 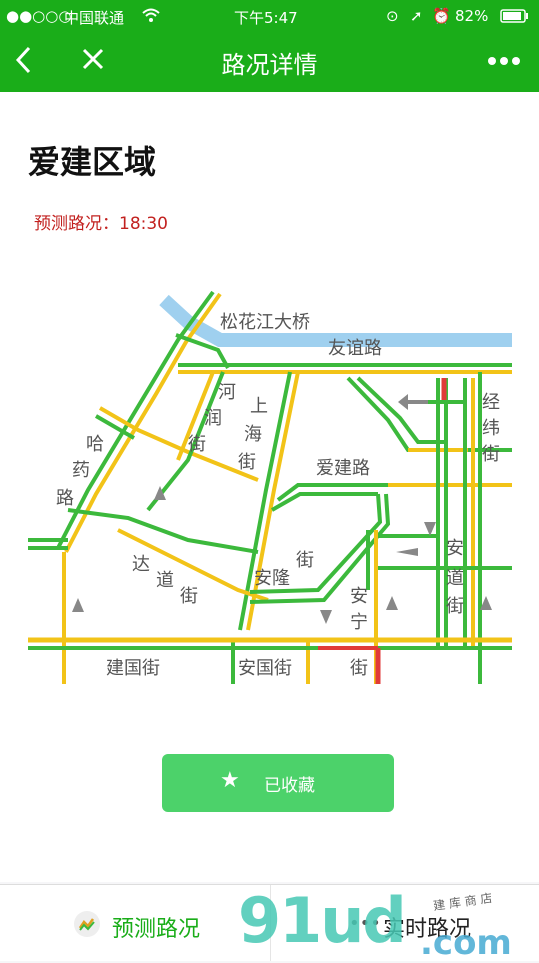 I want to click on battery-percent: 82%, so click(x=472, y=16).